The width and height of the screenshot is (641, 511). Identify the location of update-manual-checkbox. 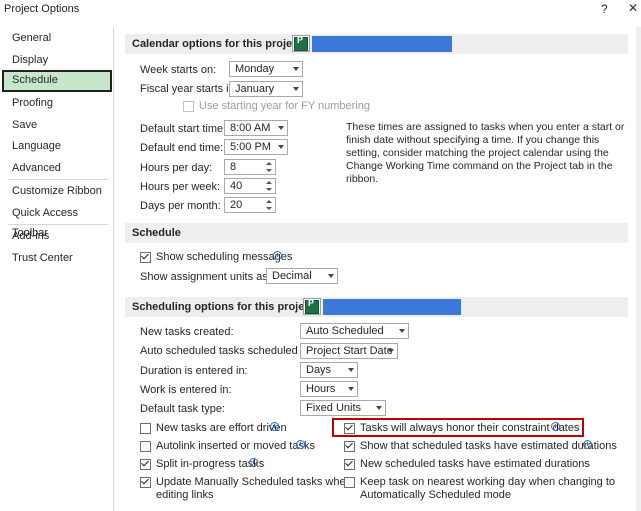
(145, 482).